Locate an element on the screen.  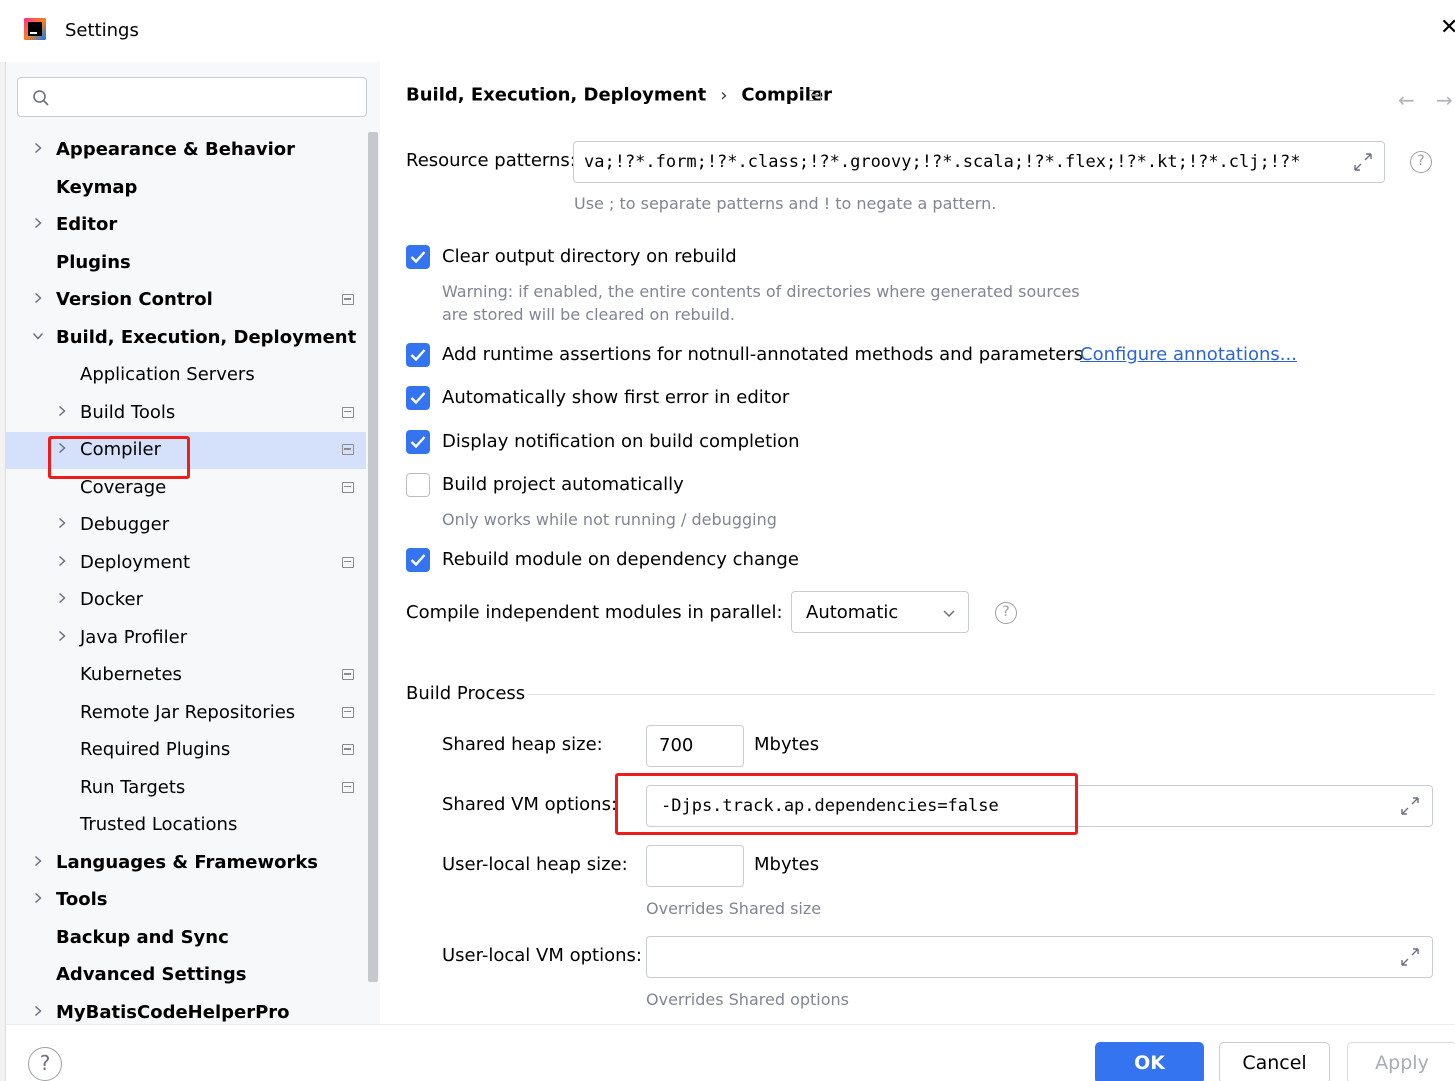
sidebar-item-remote-jar-repositories: Remote Jar Repositories is located at coordinates (193, 713).